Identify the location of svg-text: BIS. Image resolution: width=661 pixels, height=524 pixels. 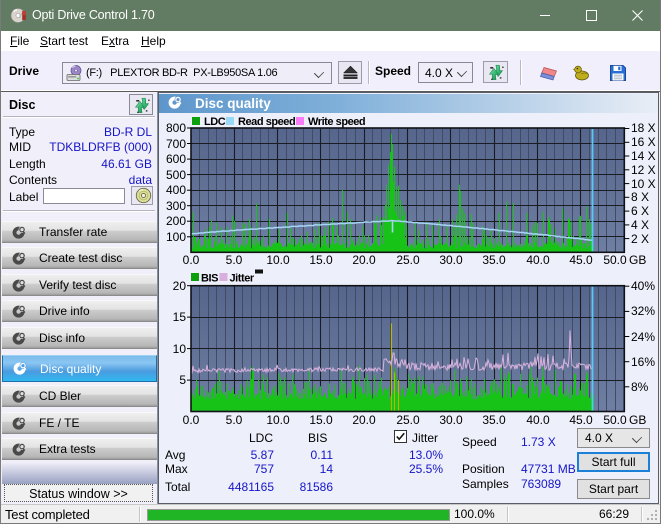
(209, 279).